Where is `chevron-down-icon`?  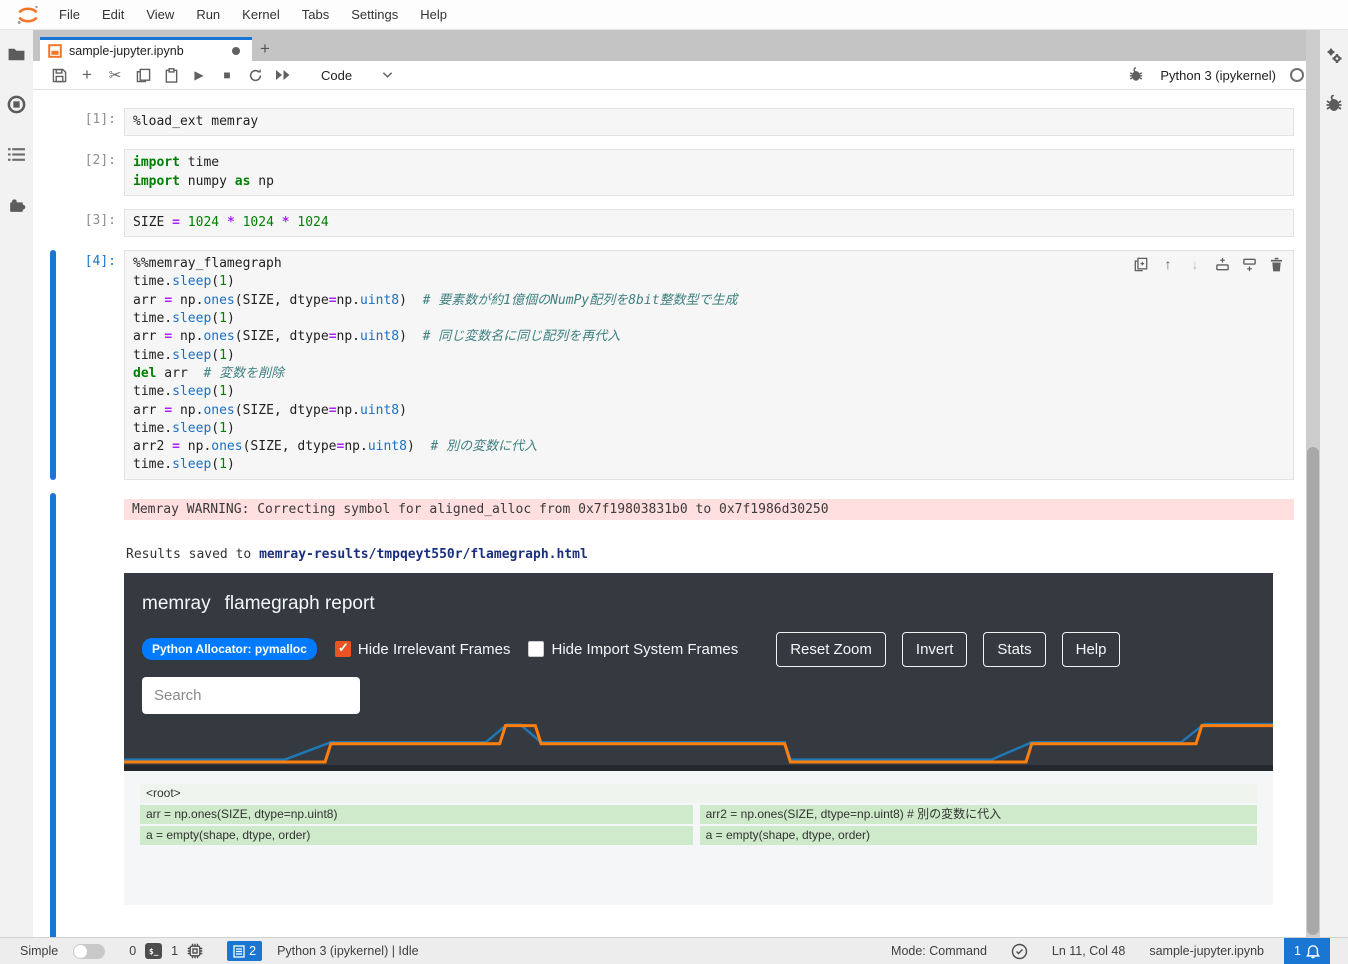 chevron-down-icon is located at coordinates (387, 75).